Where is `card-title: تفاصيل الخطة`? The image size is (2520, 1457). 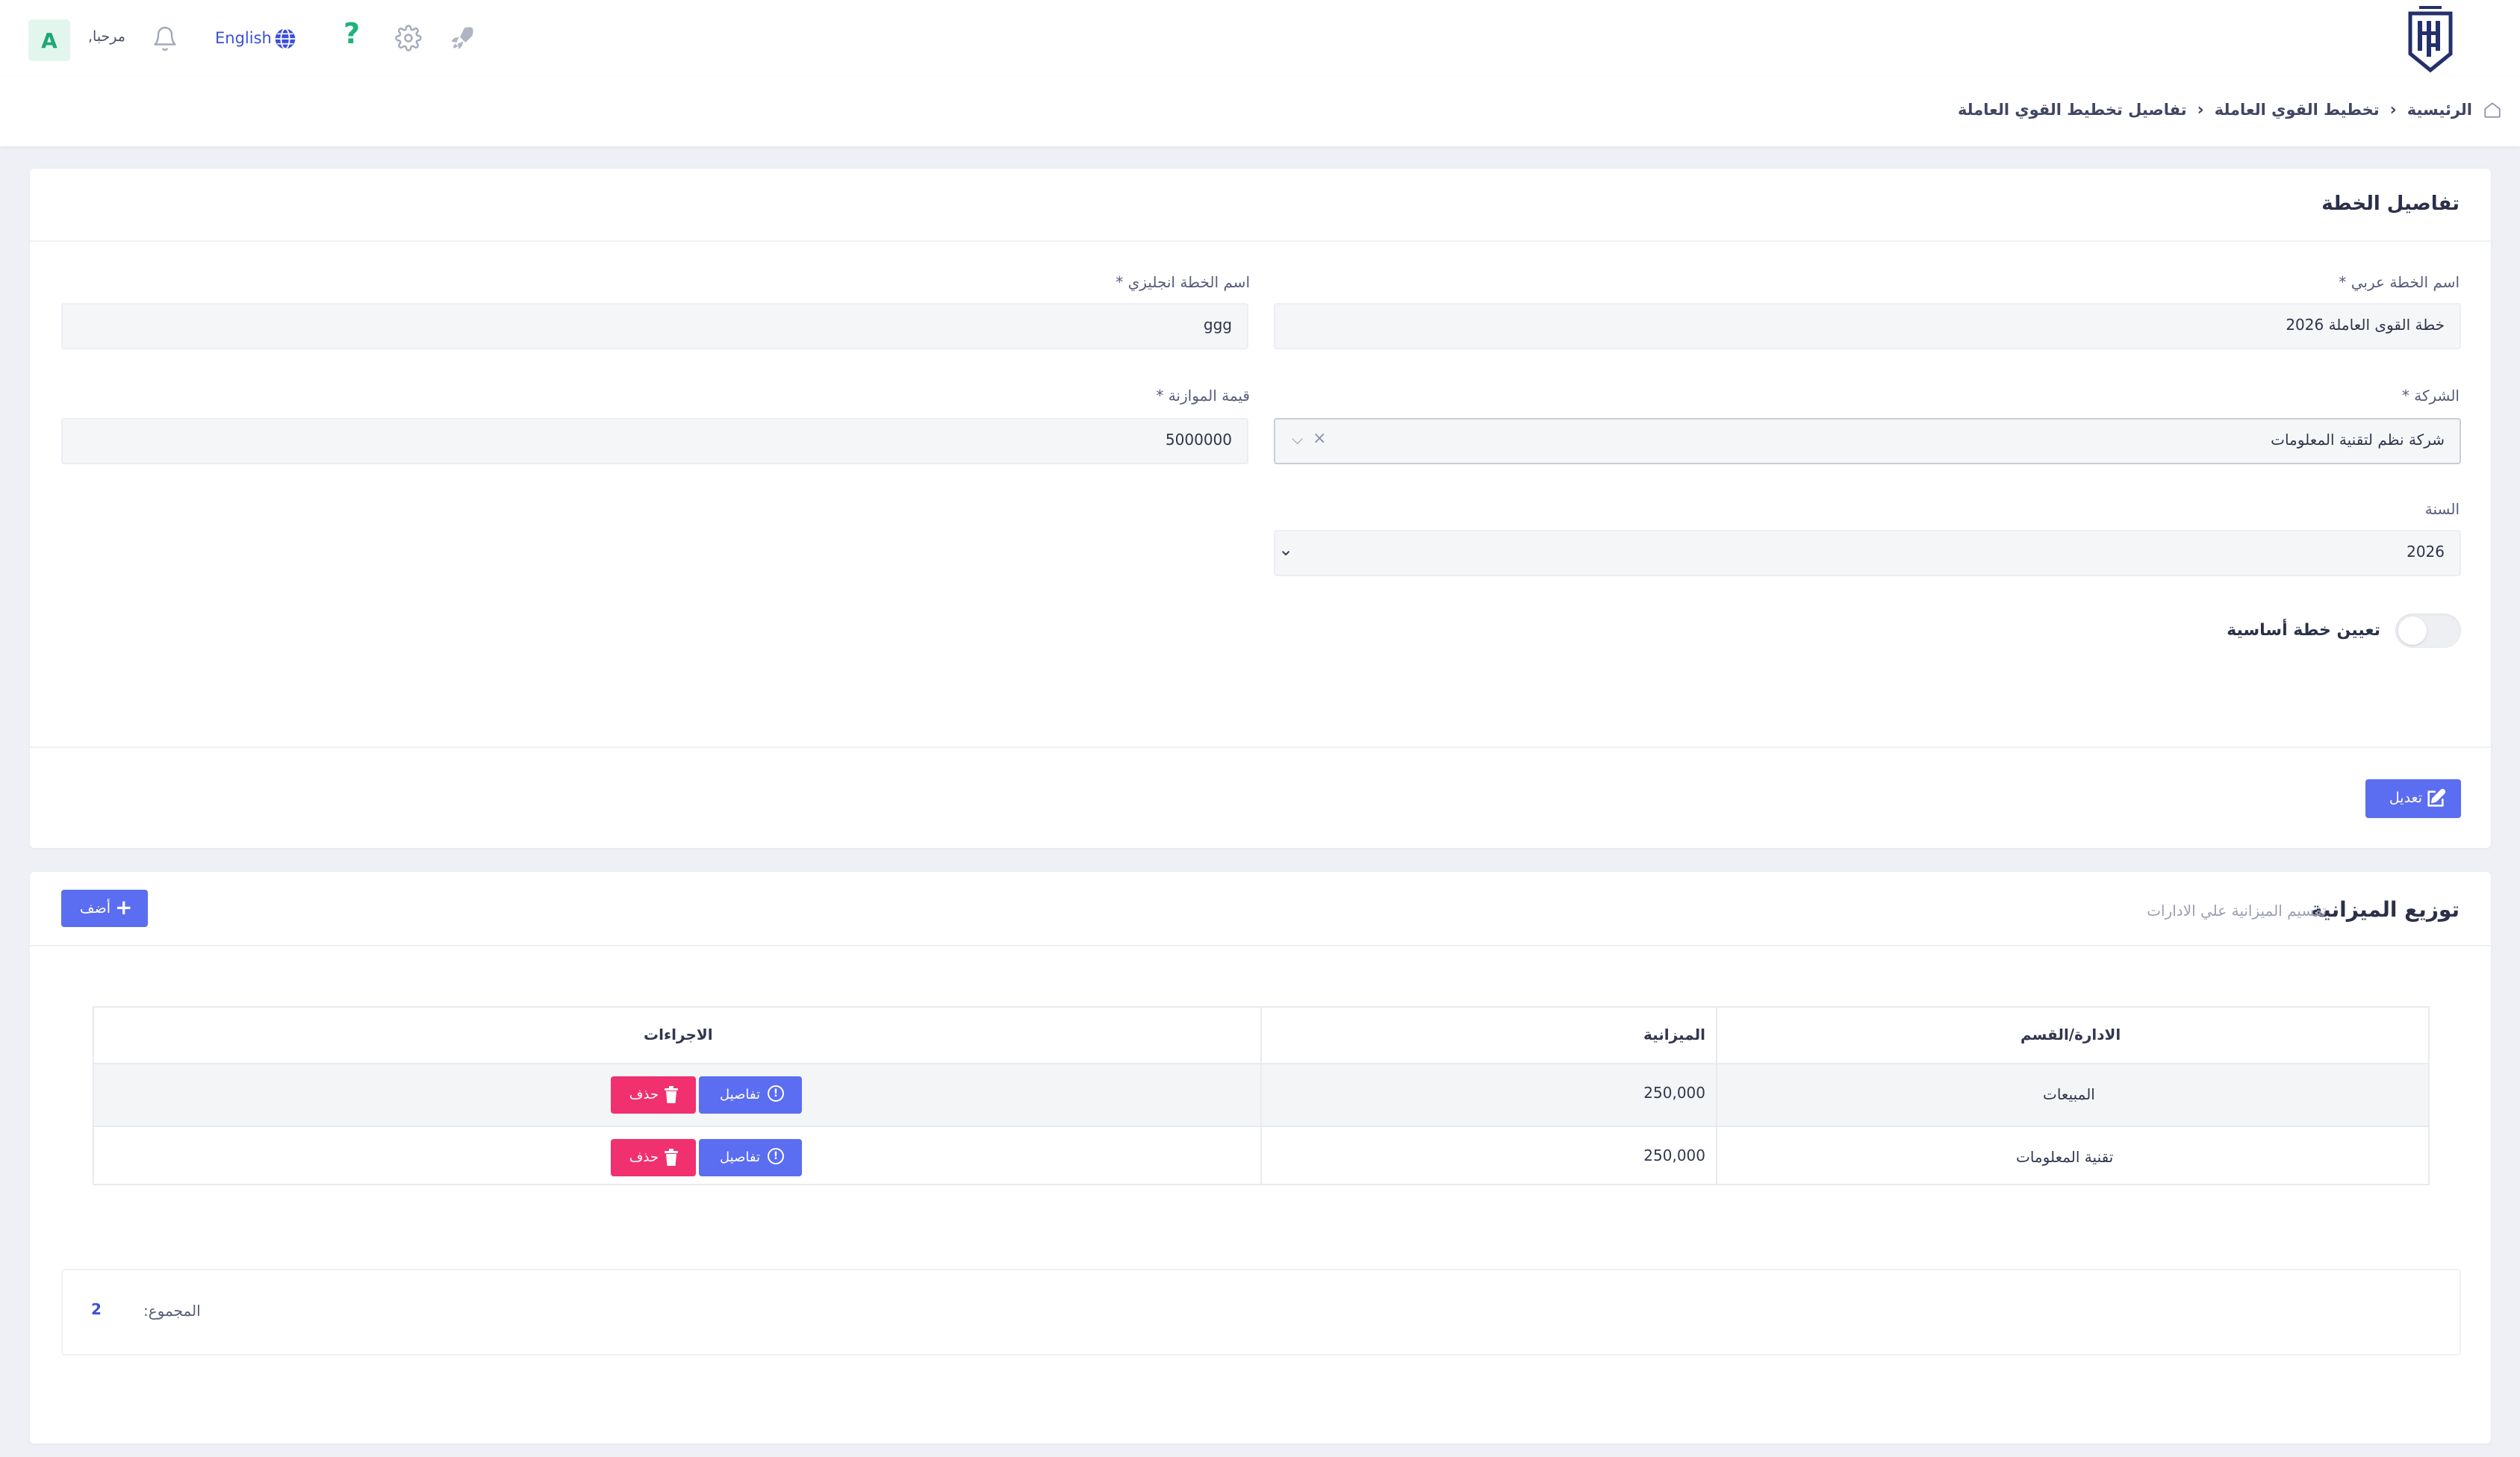
card-title: تفاصيل الخطة is located at coordinates (2390, 204).